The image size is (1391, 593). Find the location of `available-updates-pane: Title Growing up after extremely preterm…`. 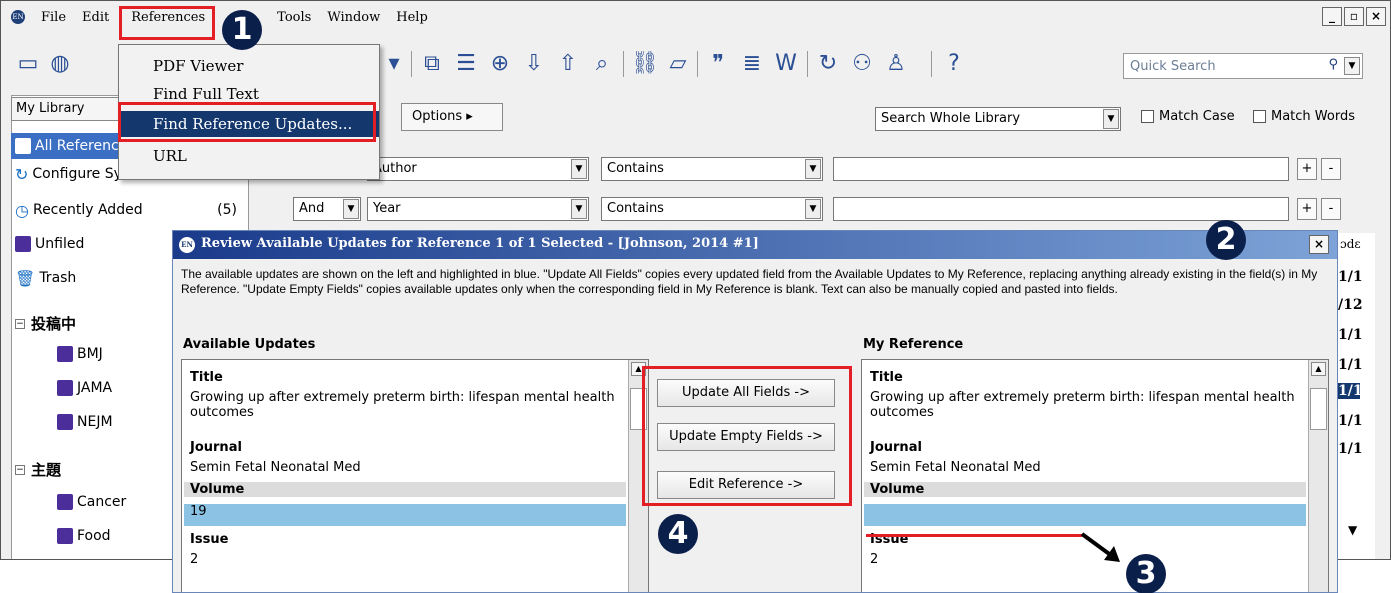

available-updates-pane: Title Growing up after extremely preterm… is located at coordinates (415, 475).